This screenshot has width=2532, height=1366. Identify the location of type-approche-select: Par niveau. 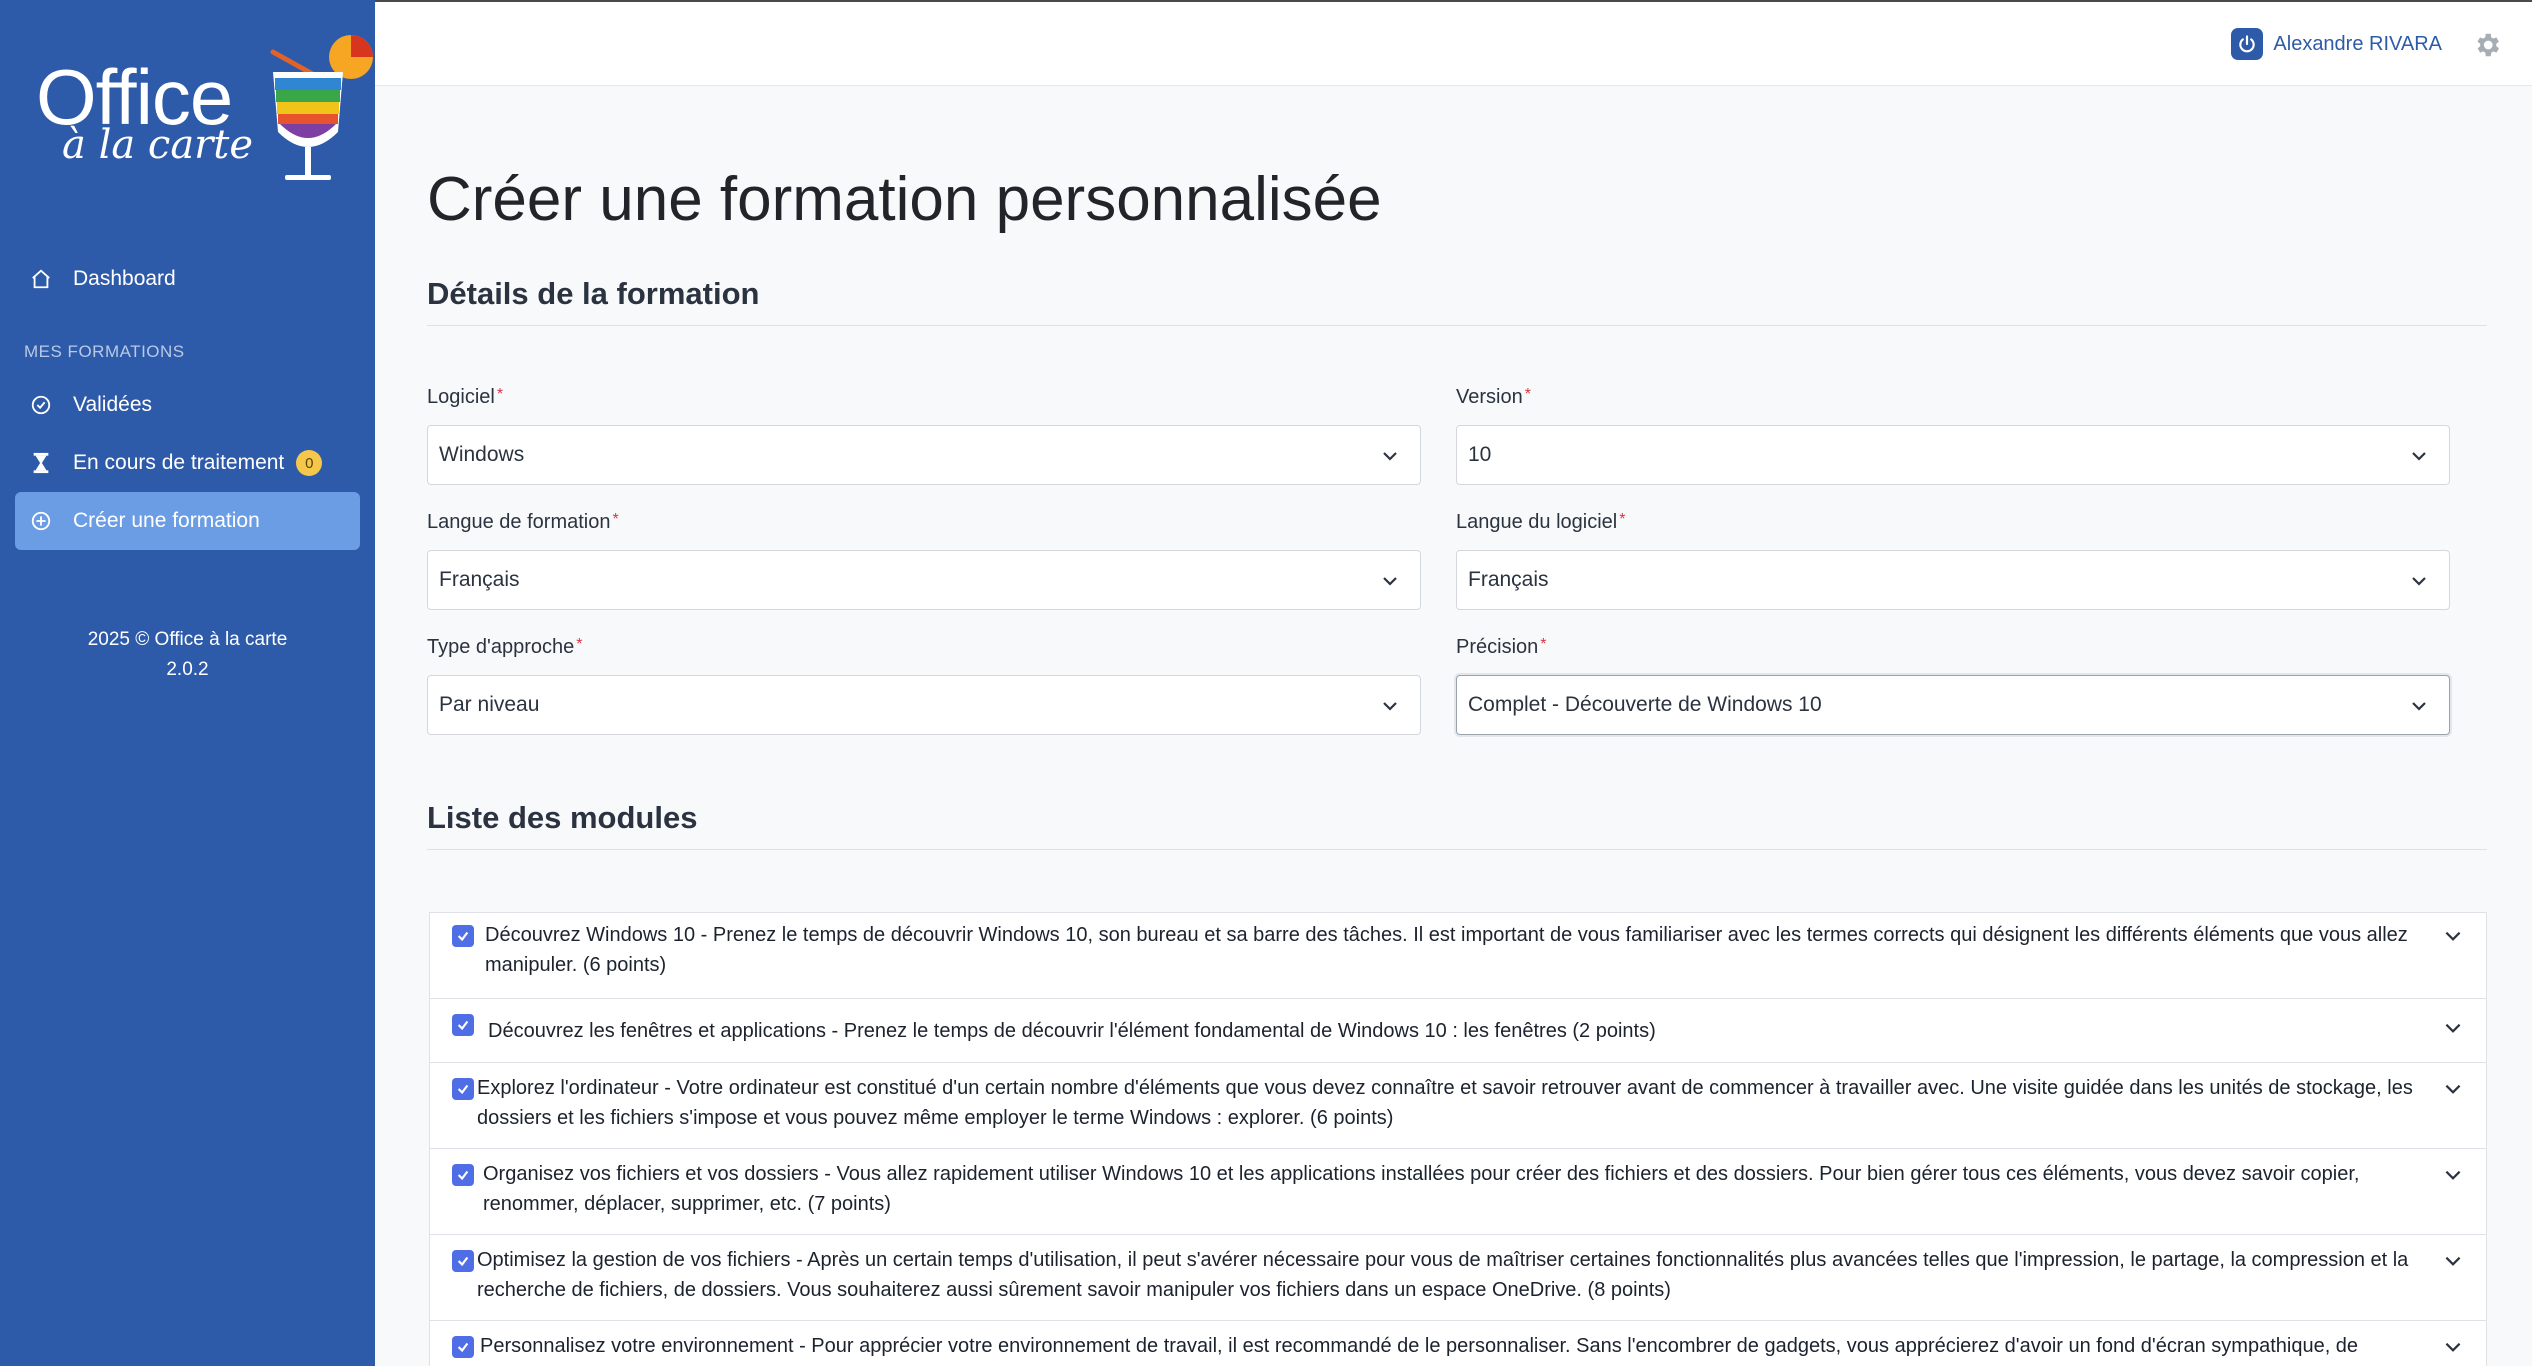
(924, 705).